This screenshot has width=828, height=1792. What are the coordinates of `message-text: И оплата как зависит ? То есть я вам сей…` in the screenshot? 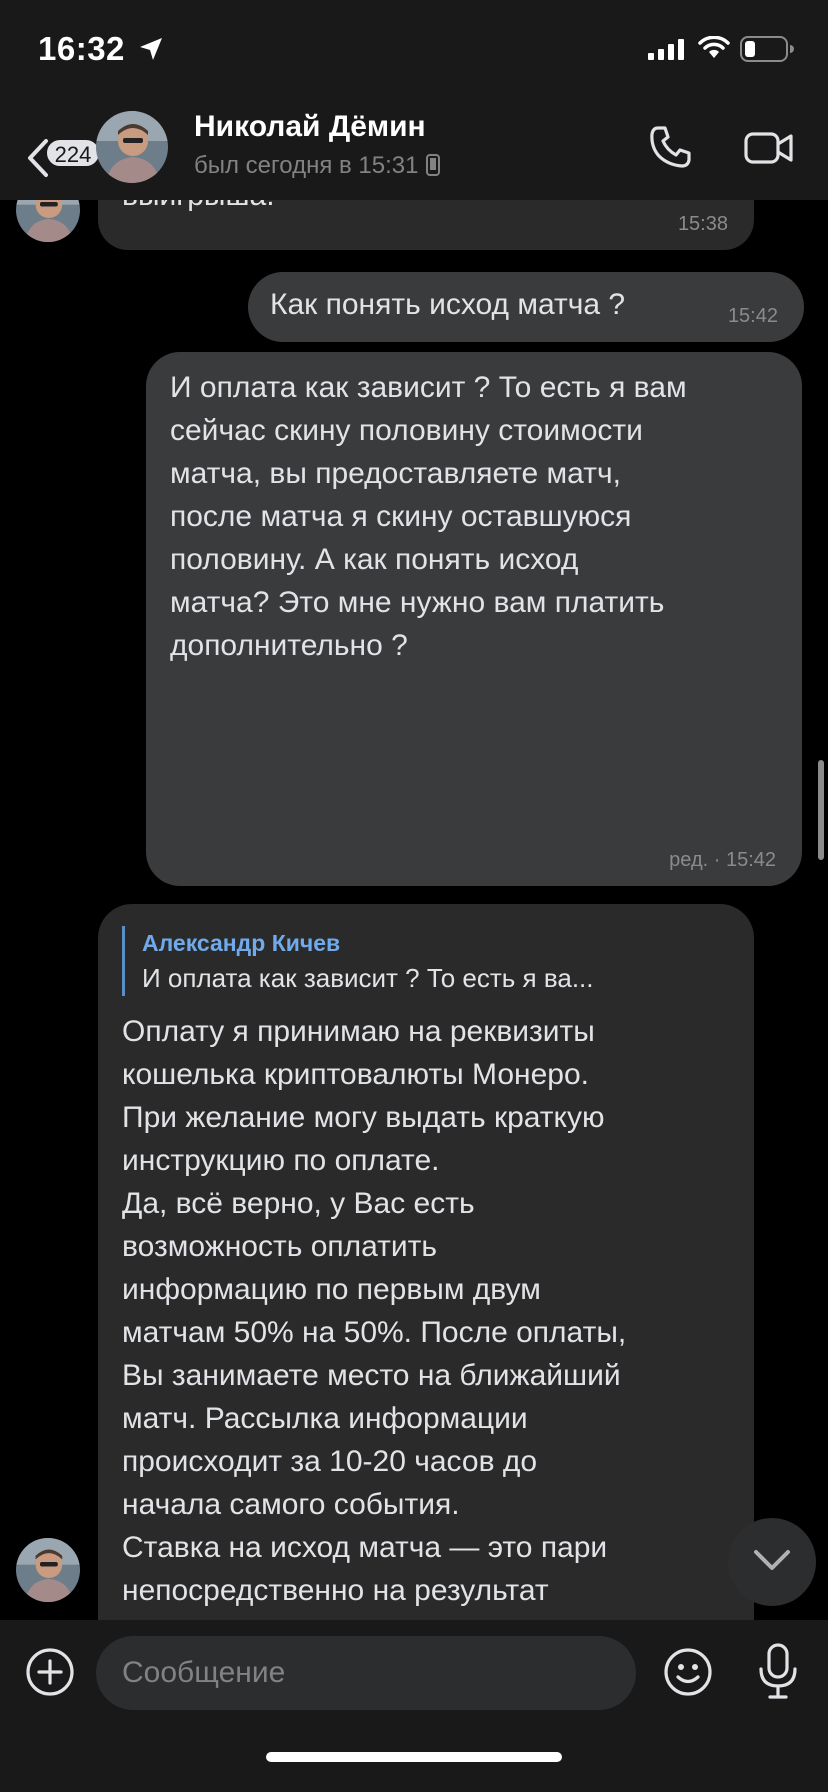 It's located at (428, 516).